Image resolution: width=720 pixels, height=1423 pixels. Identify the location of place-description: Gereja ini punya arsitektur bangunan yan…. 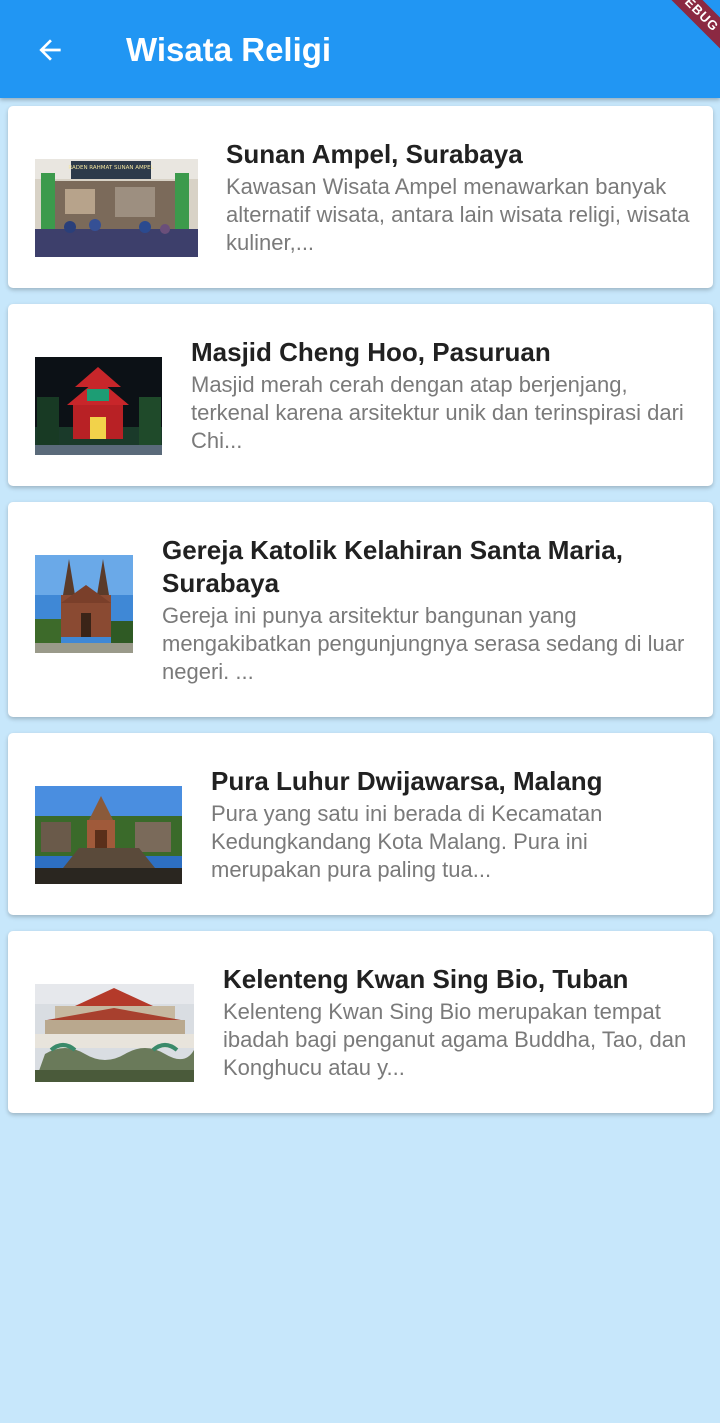
(423, 643).